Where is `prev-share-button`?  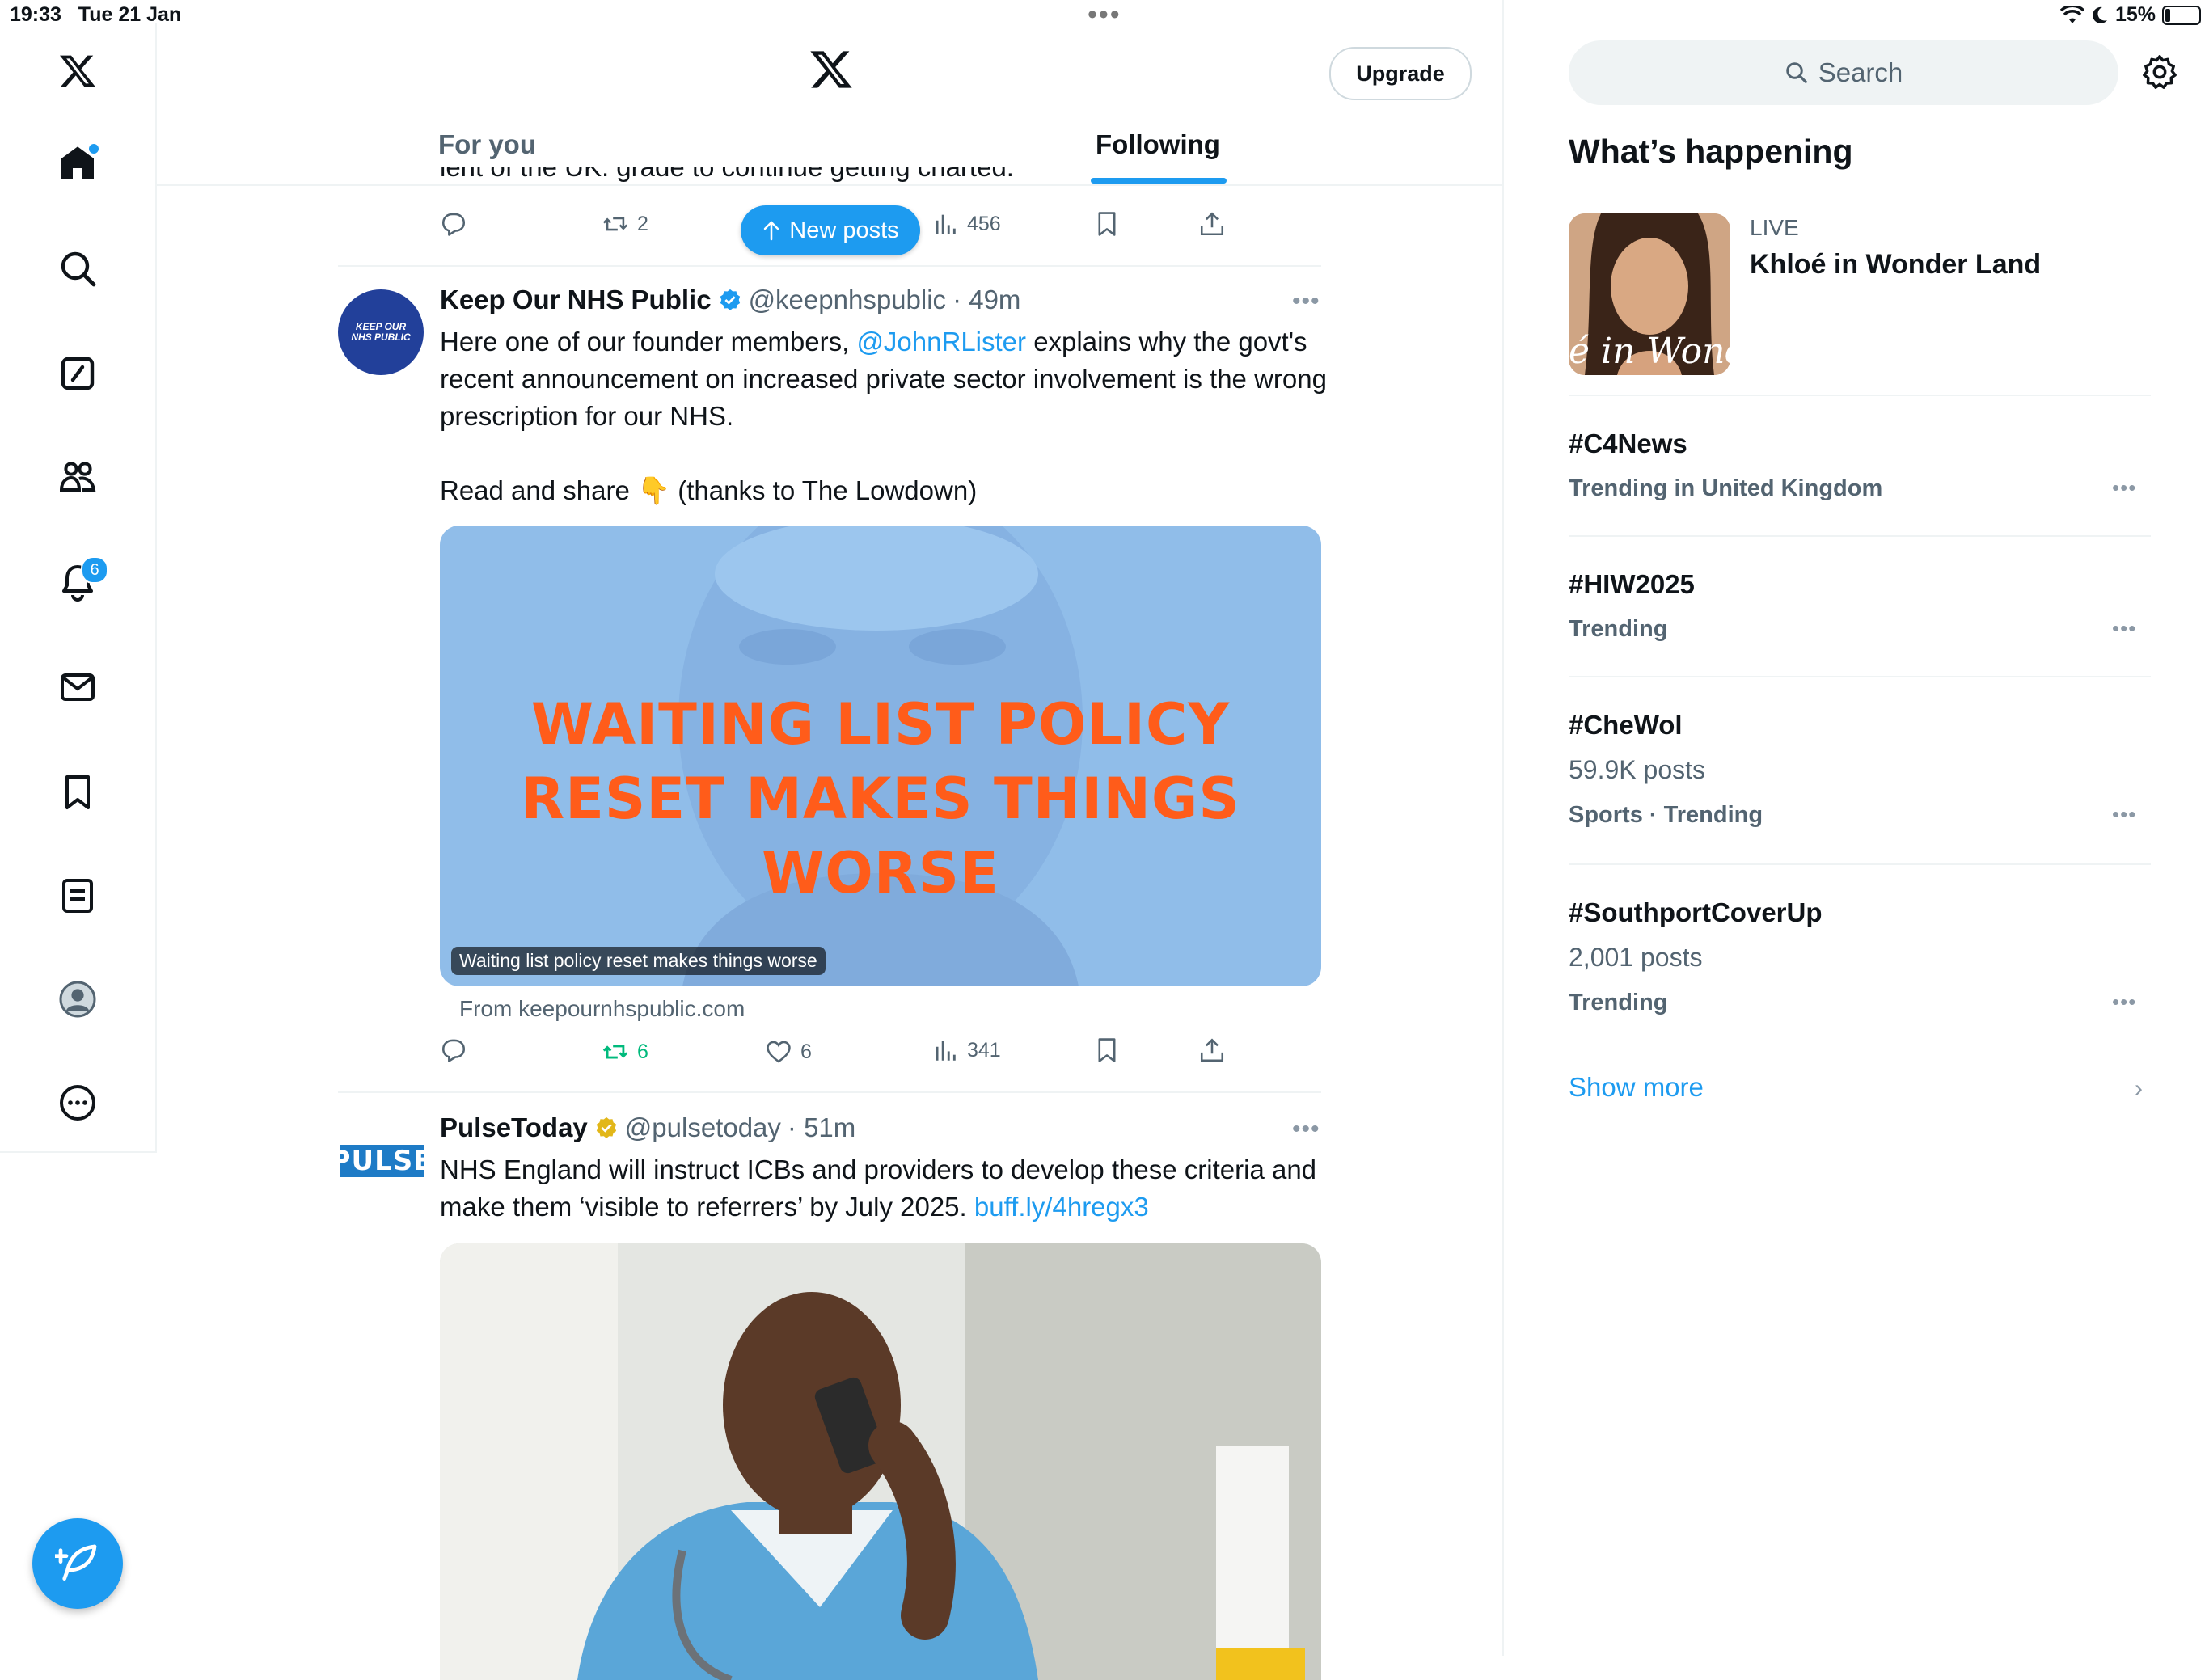 prev-share-button is located at coordinates (1212, 224).